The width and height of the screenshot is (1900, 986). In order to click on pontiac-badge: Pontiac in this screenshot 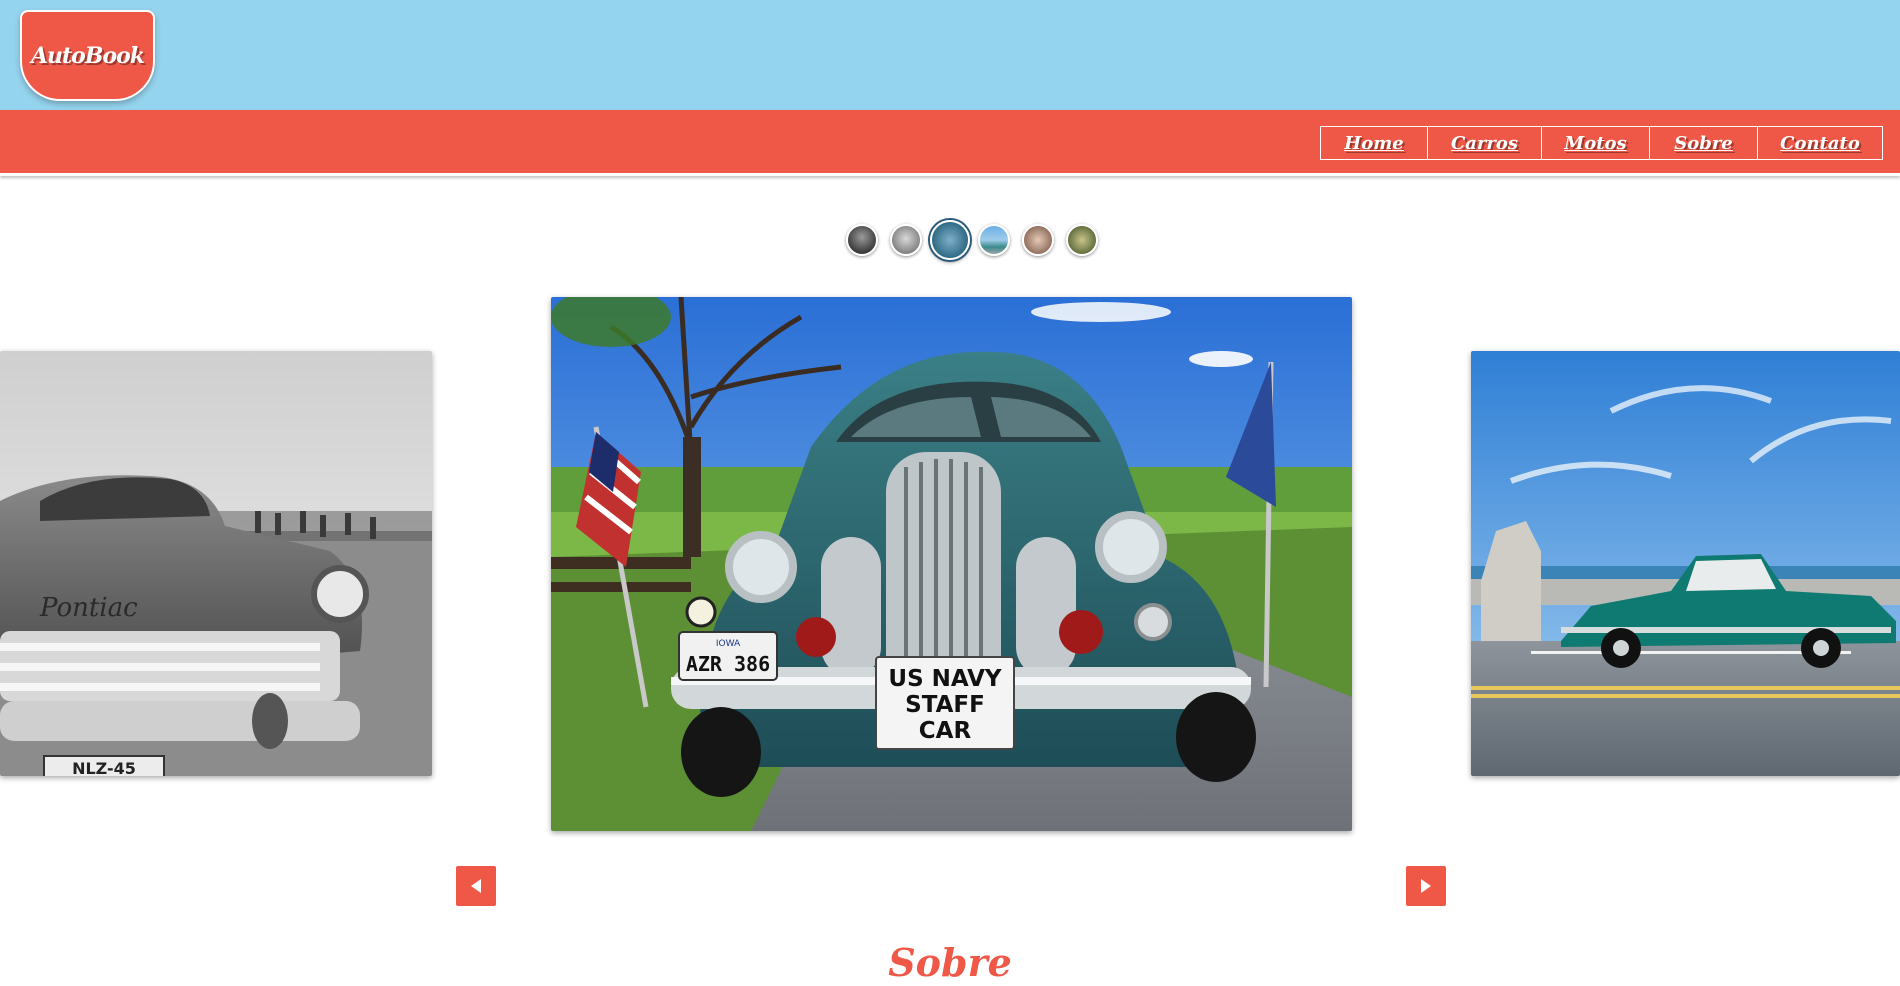, I will do `click(88, 608)`.